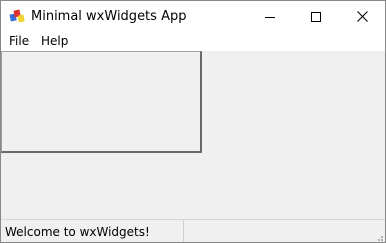  I want to click on close-button, so click(362, 16).